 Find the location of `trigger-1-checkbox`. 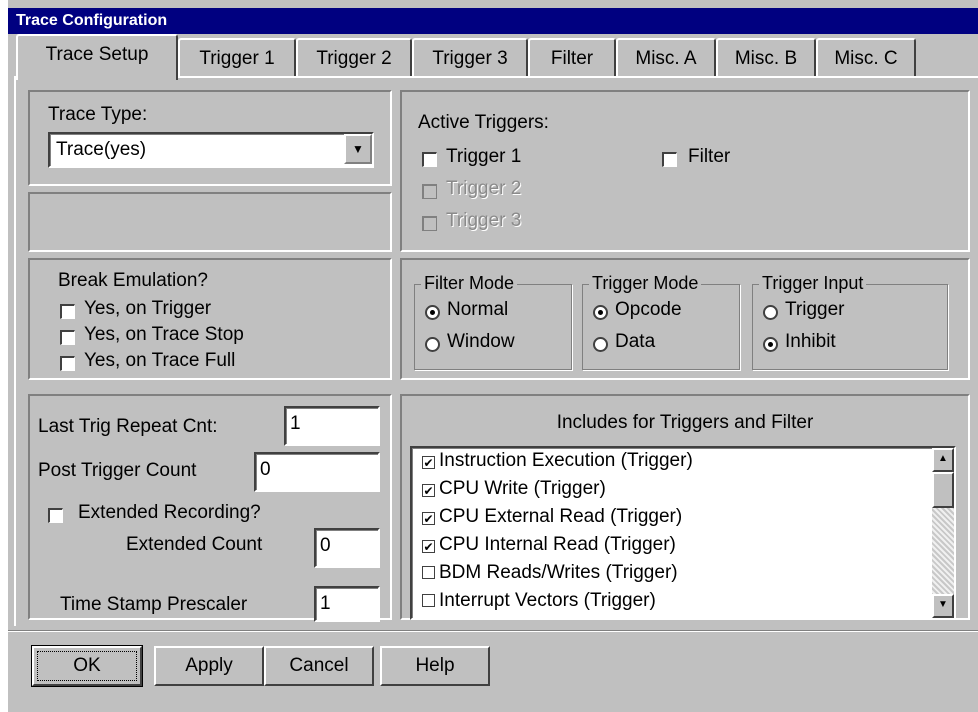

trigger-1-checkbox is located at coordinates (429, 159).